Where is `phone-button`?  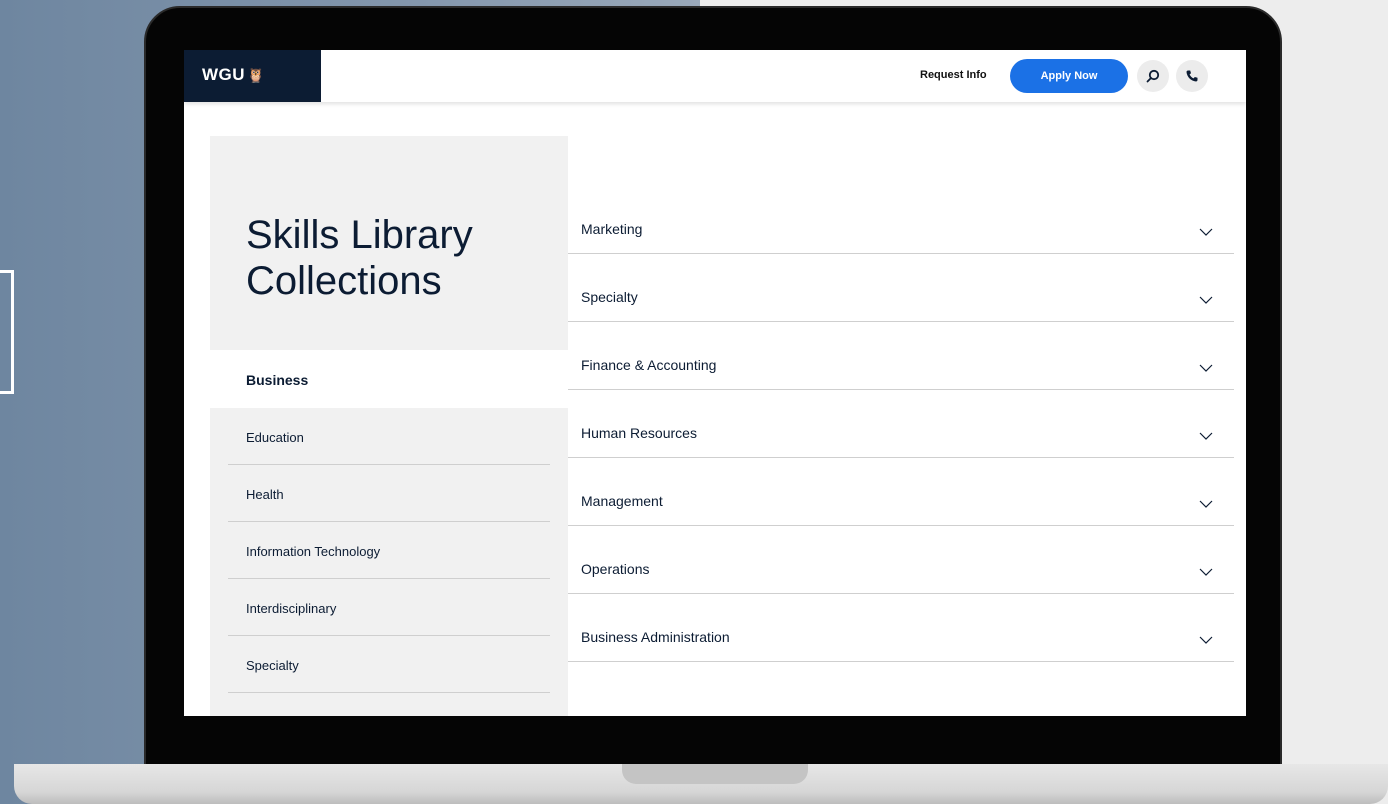 phone-button is located at coordinates (1192, 76).